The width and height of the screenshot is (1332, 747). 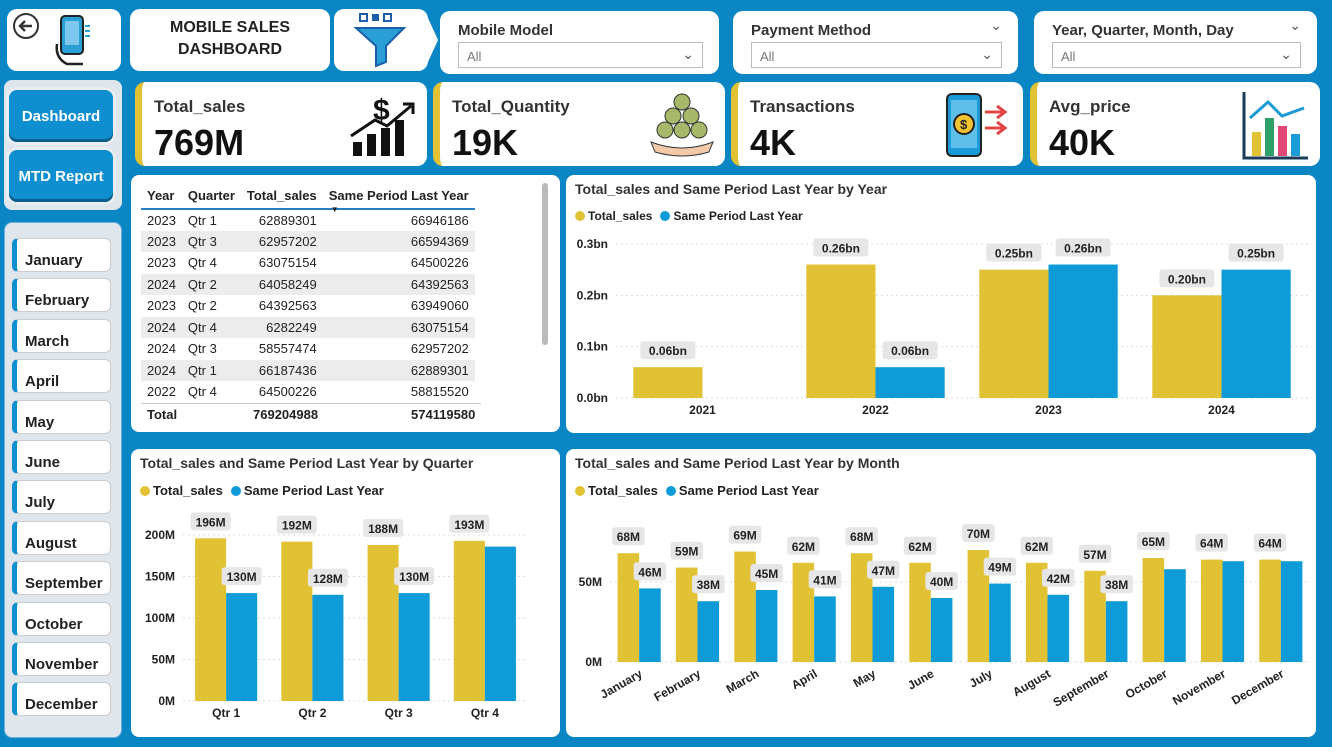 I want to click on table-row: 2024 Qtr 4 6282249 63075154, so click(x=308, y=327).